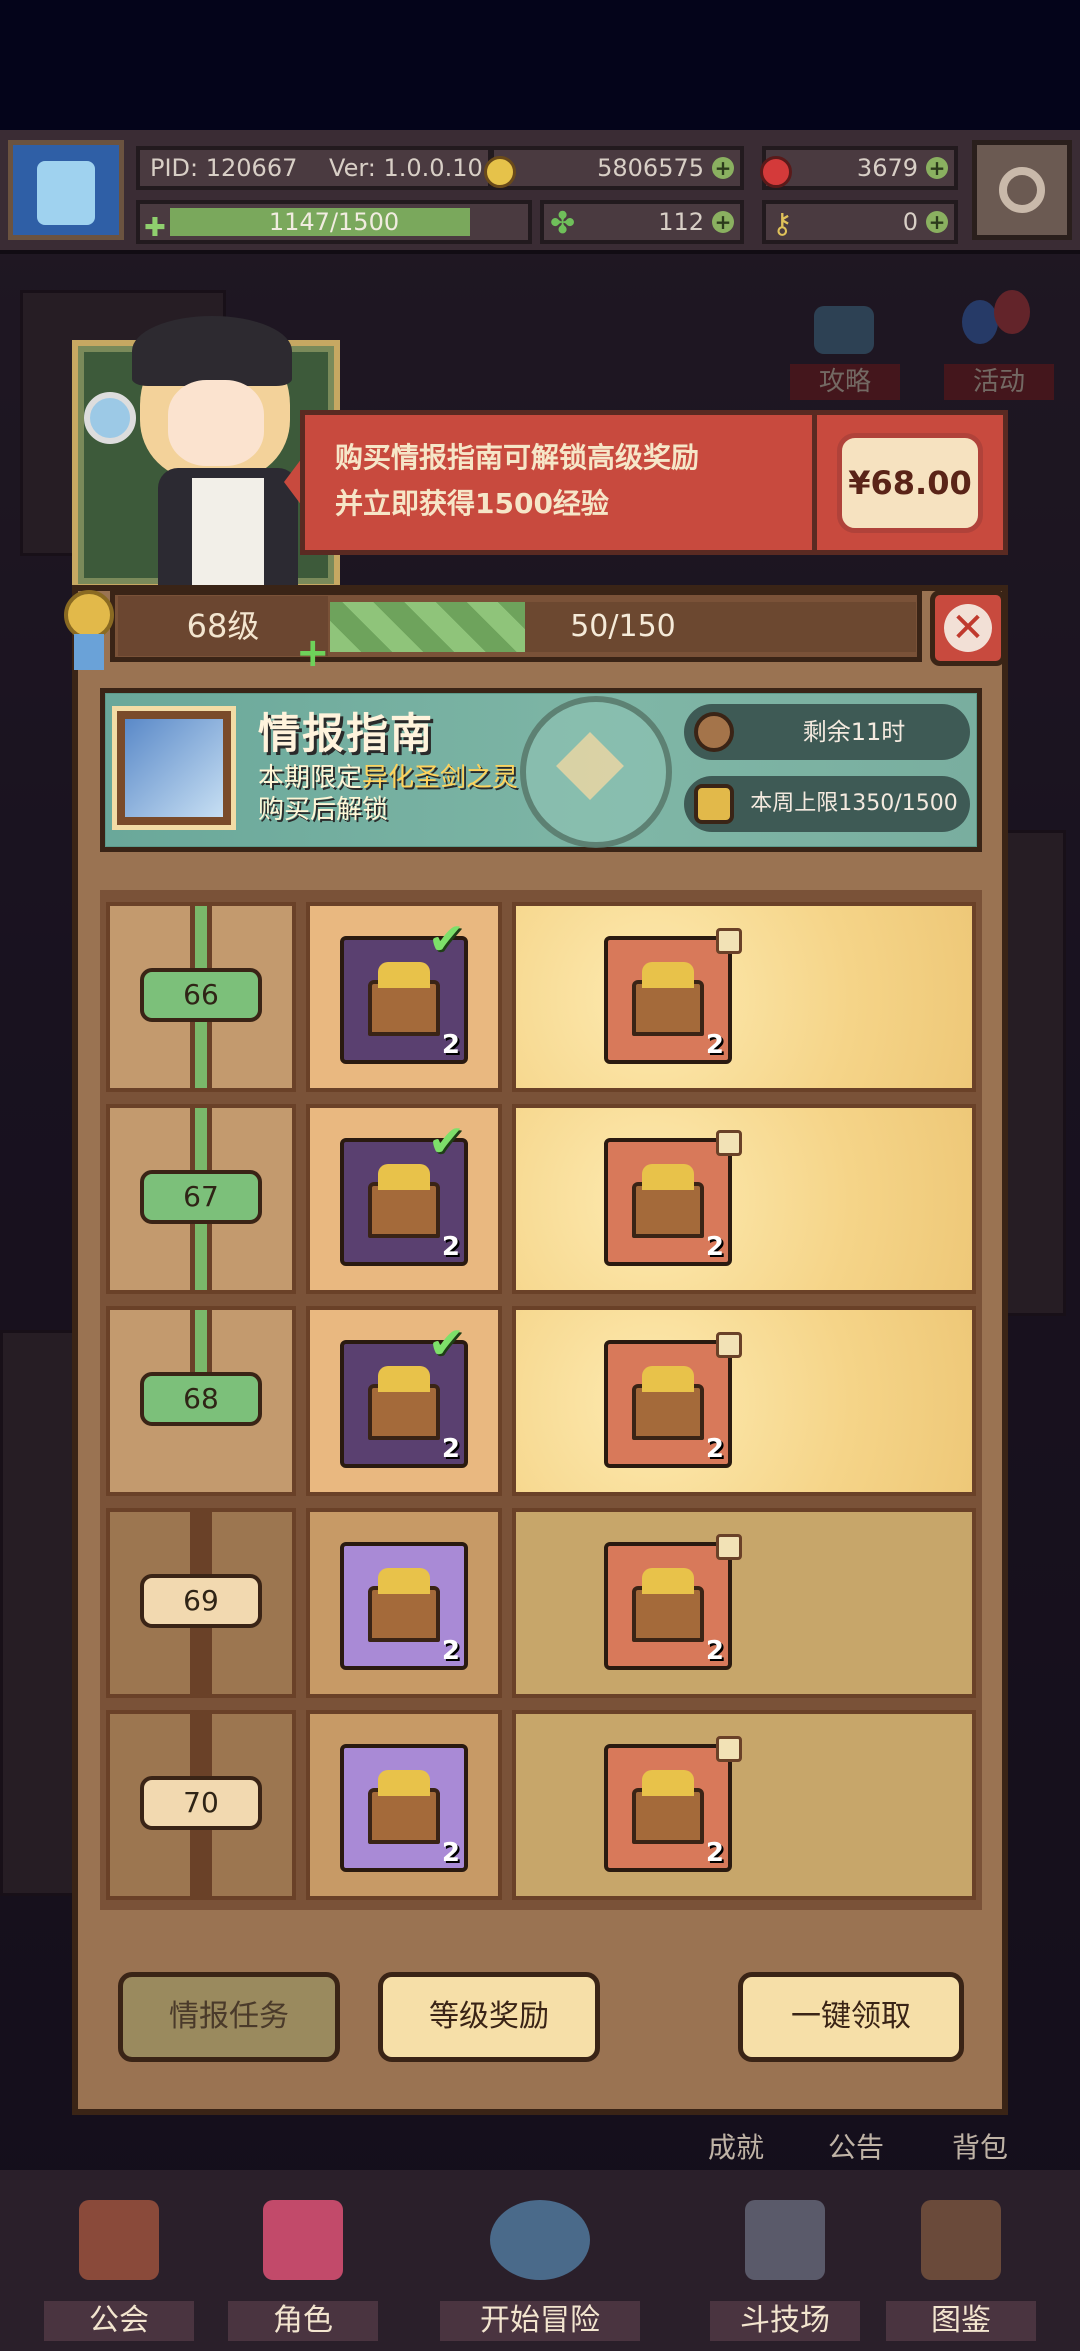  What do you see at coordinates (961, 2240) in the screenshot?
I see `book-icon` at bounding box center [961, 2240].